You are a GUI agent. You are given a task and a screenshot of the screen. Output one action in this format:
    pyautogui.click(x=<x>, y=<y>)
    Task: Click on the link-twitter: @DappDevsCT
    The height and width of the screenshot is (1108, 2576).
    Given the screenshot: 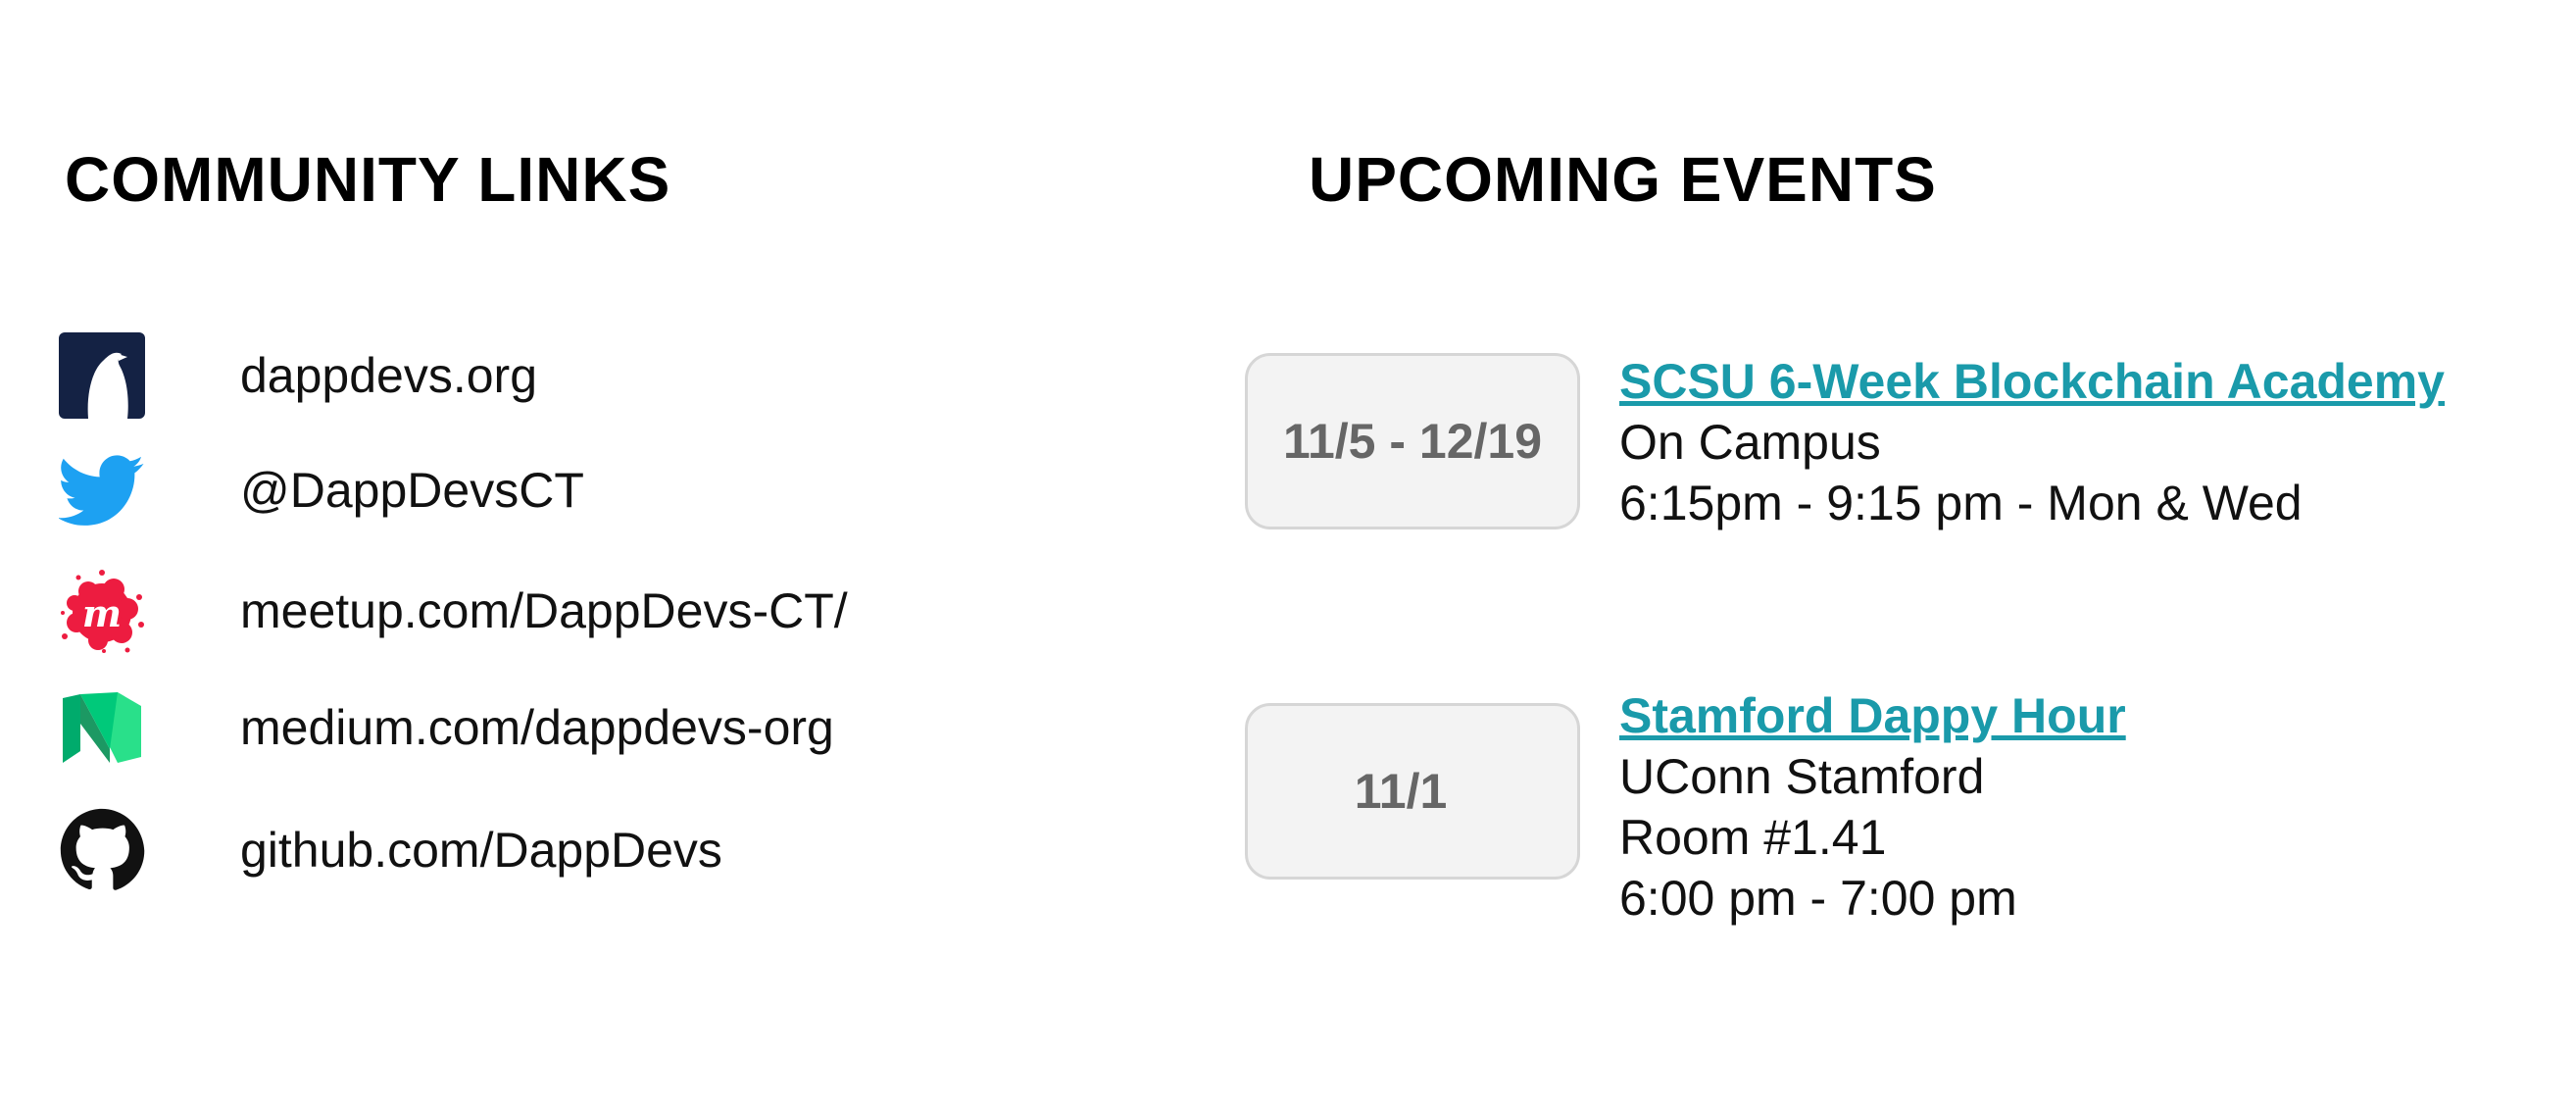 What is the action you would take?
    pyautogui.click(x=321, y=490)
    